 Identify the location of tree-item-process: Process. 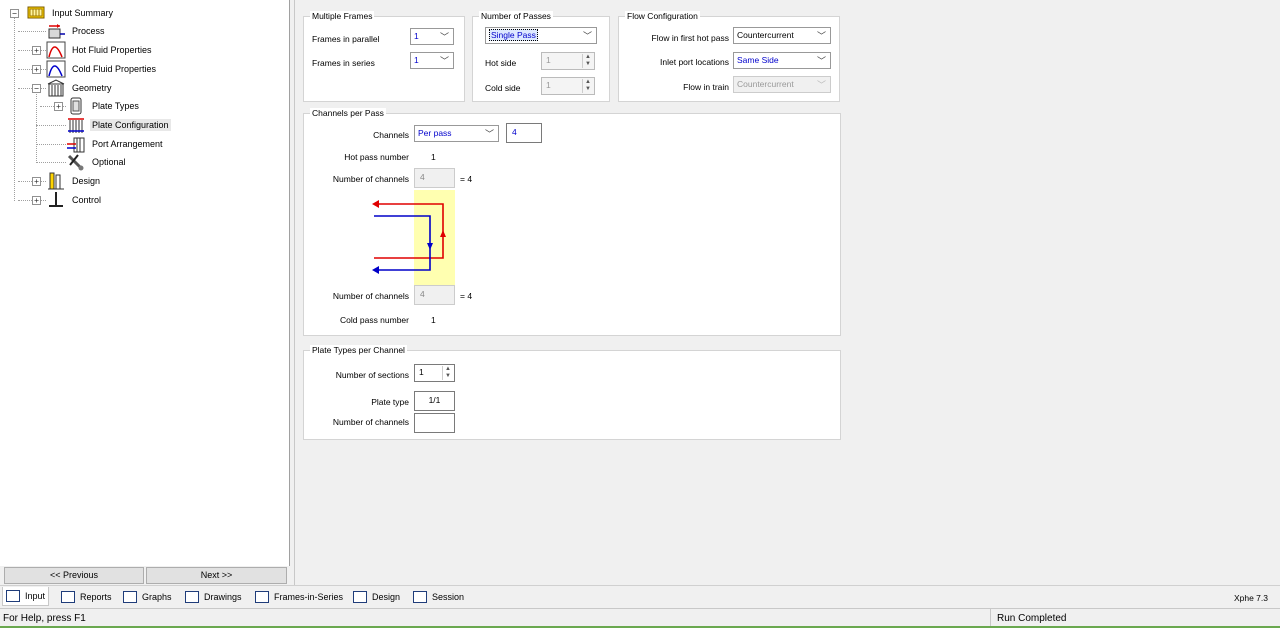
(76, 31).